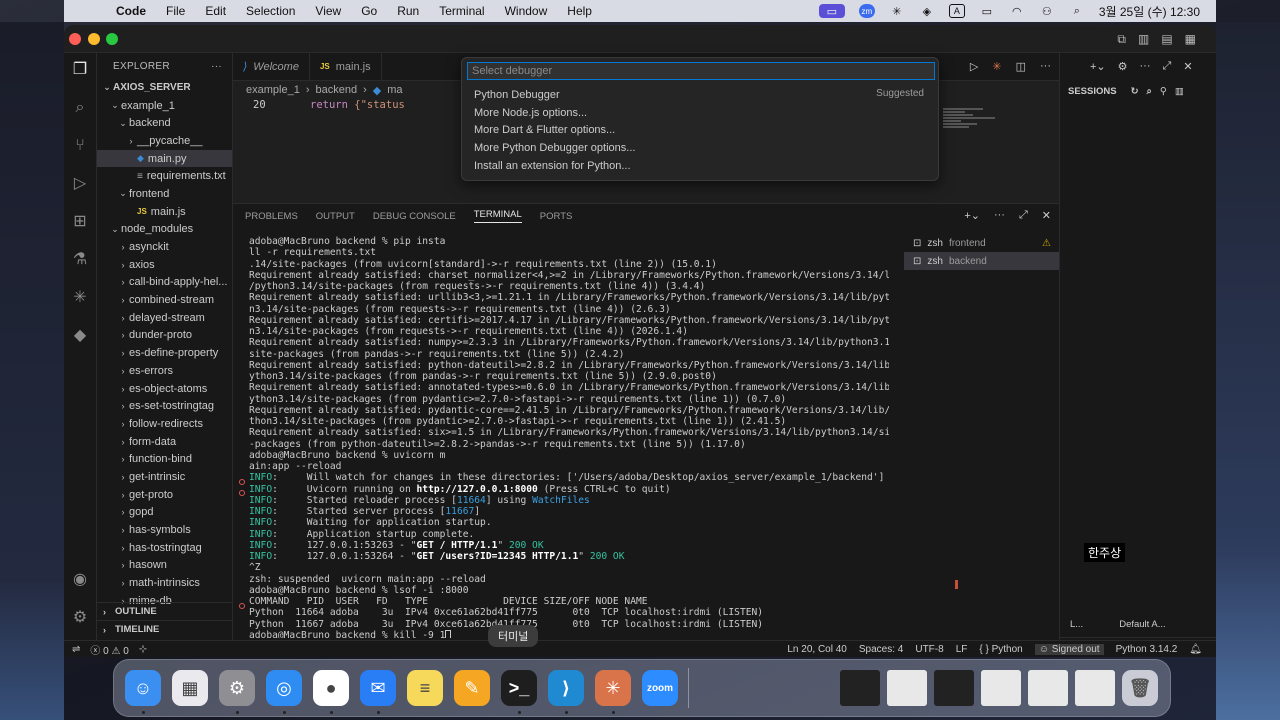  Describe the element at coordinates (817, 649) in the screenshot. I see `cursor-position: Ln 20, Col 40` at that location.